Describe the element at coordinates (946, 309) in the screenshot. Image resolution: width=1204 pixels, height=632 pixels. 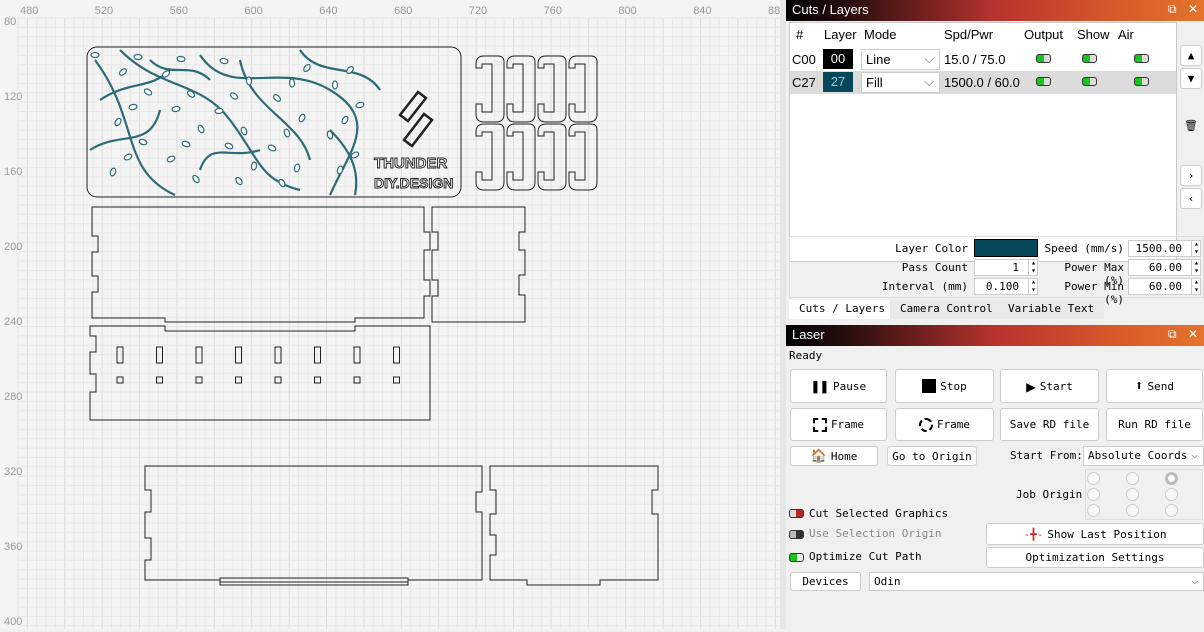
I see `tab-camera-control: Camera Control` at that location.